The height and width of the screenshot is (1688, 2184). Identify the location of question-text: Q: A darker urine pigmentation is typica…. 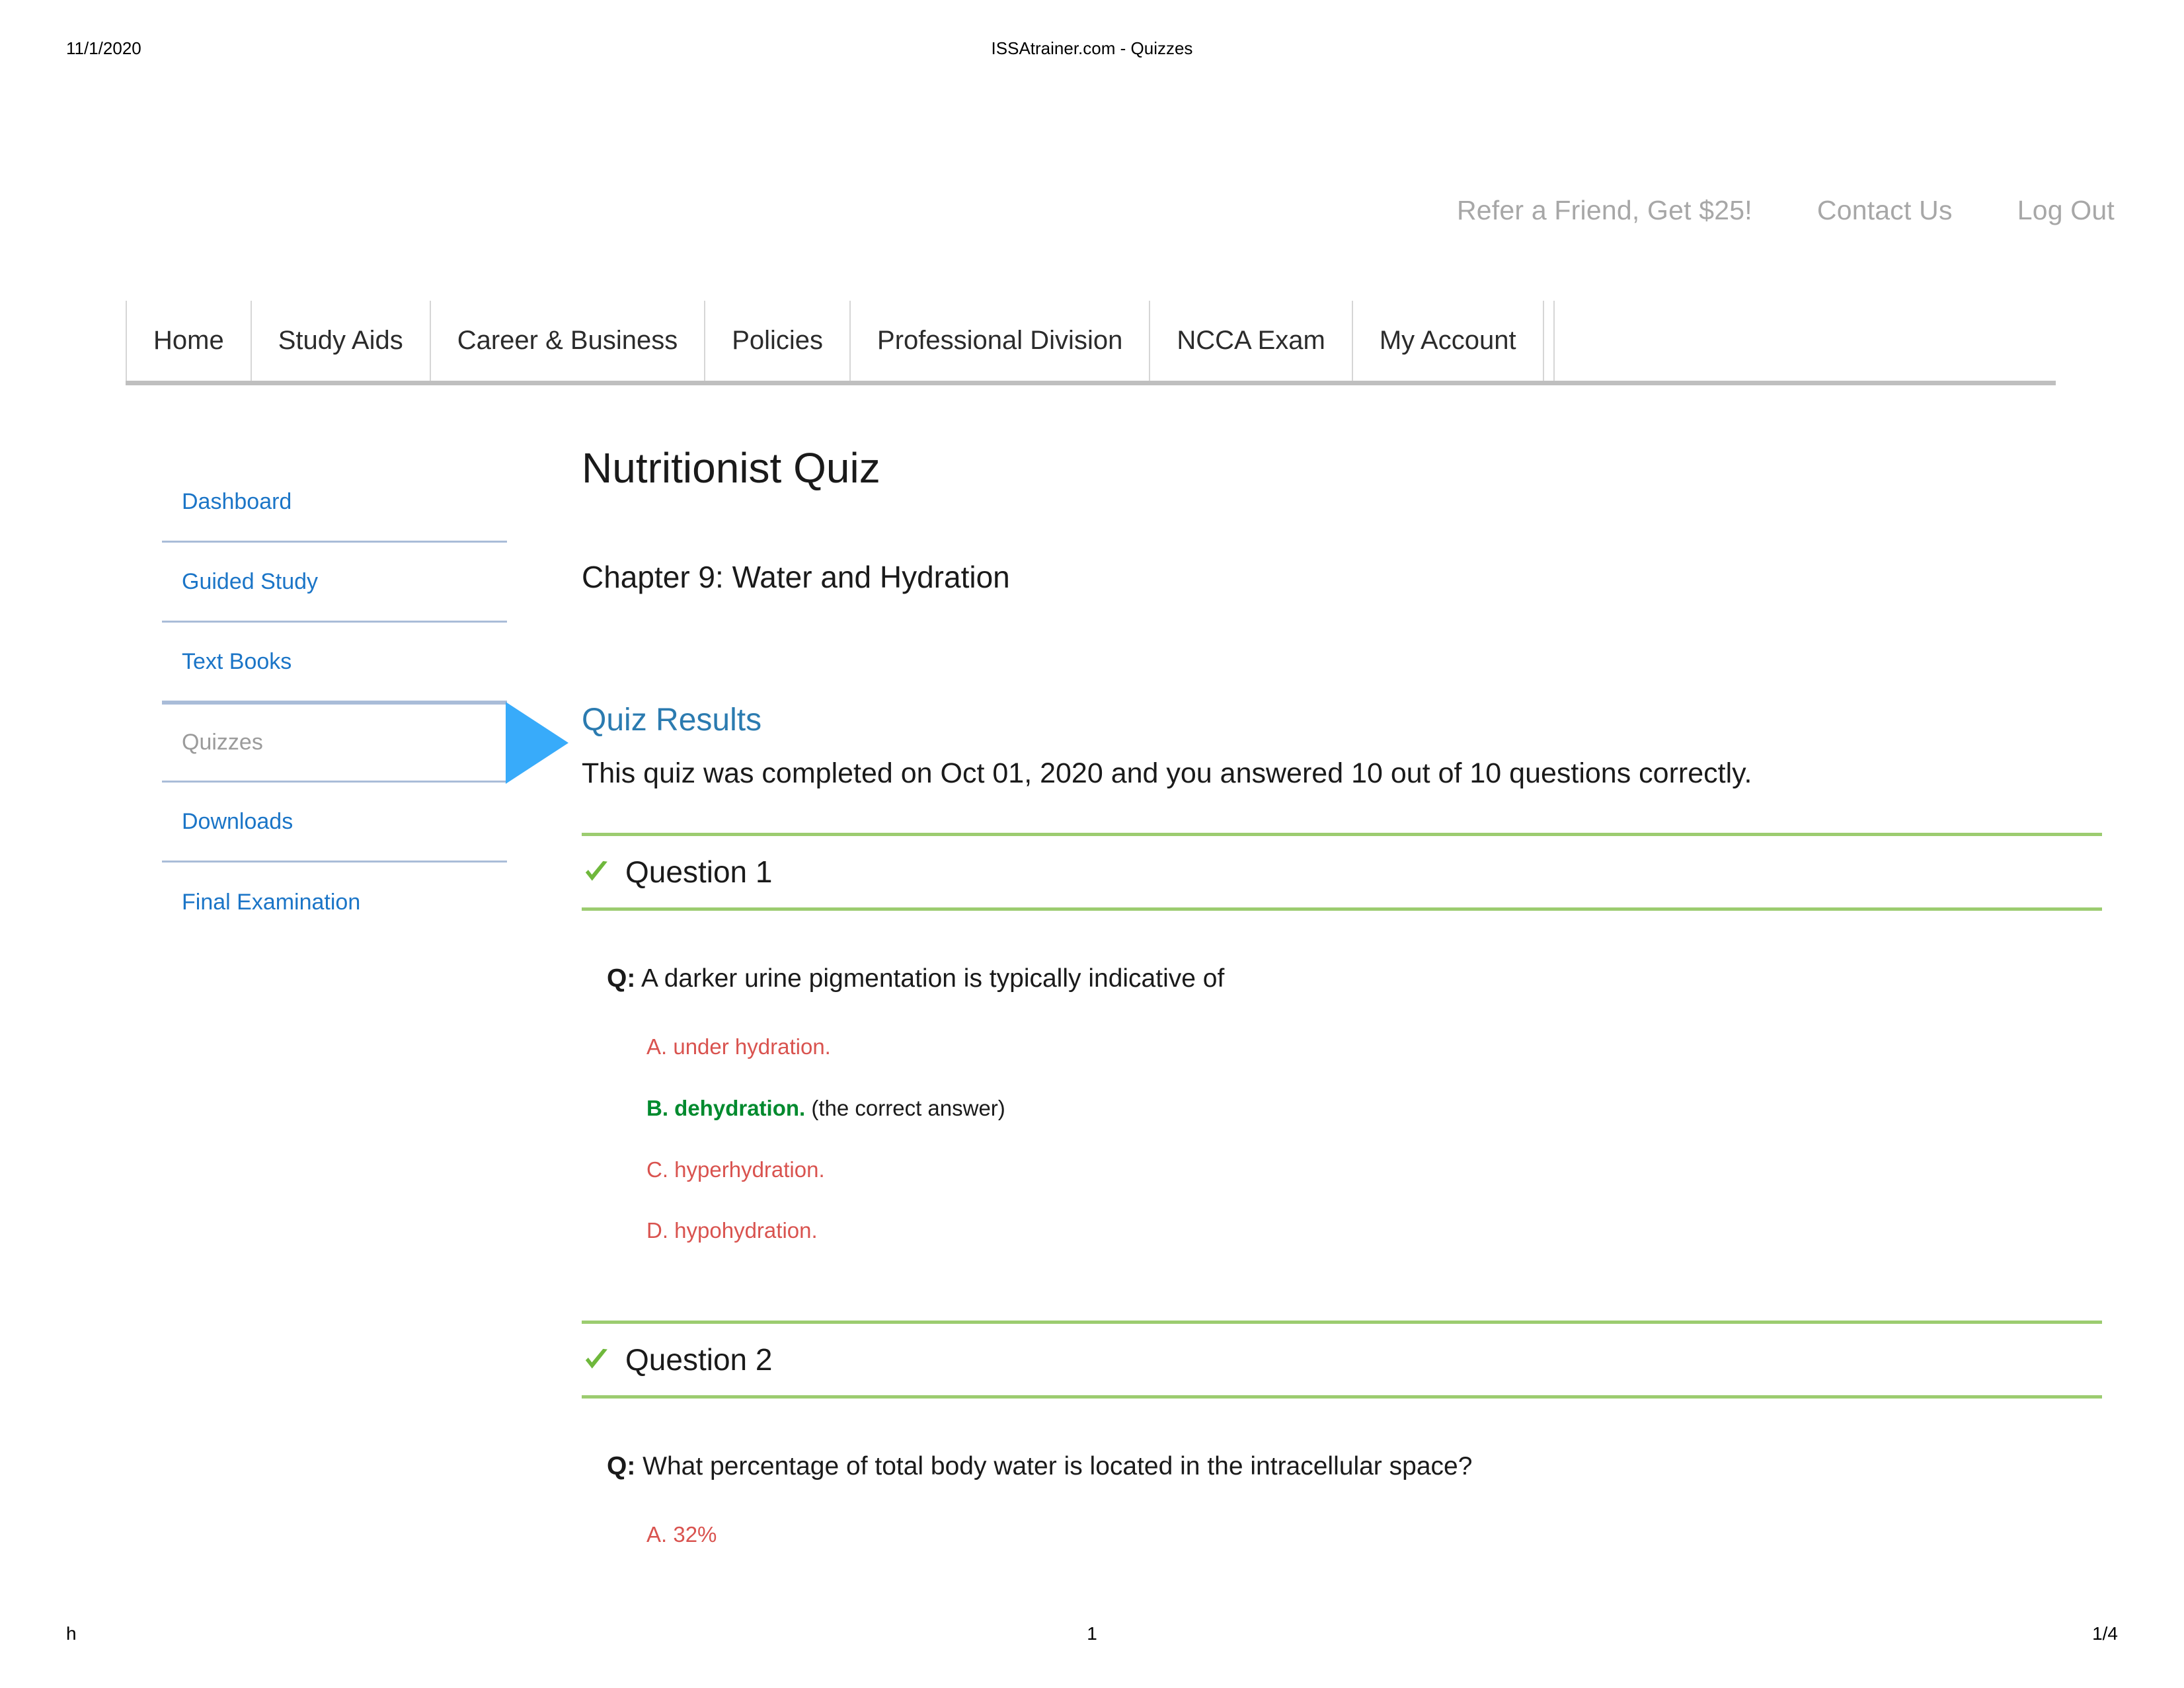
(1355, 979).